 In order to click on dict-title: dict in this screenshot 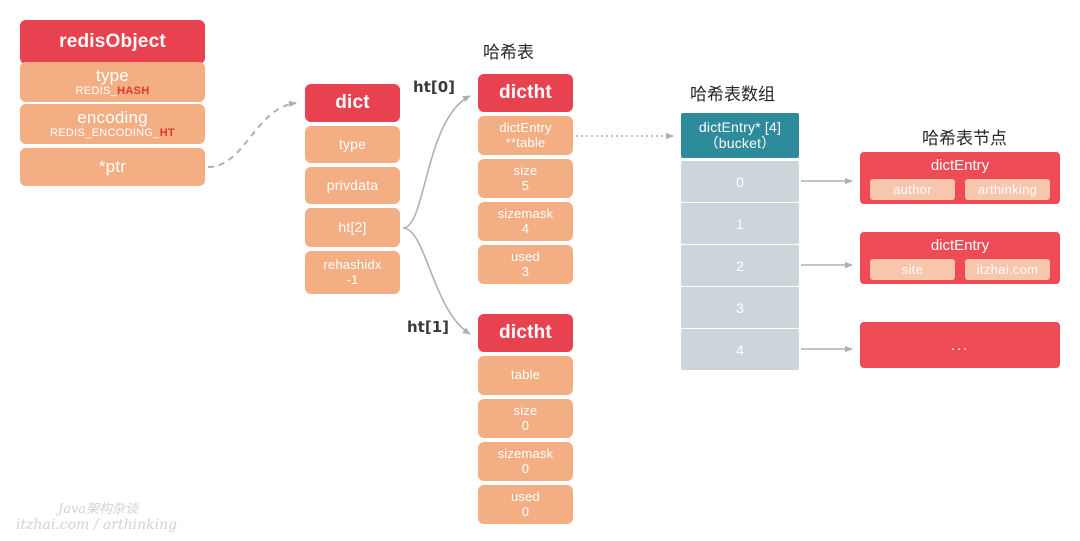, I will do `click(352, 103)`.